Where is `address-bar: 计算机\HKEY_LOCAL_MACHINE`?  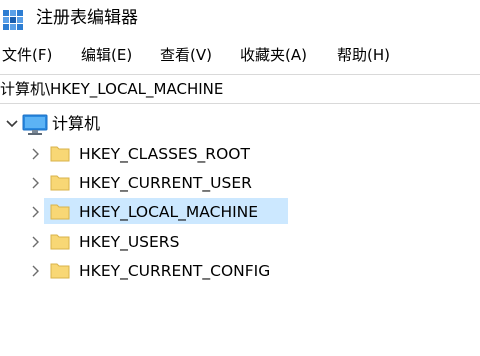
address-bar: 计算机\HKEY_LOCAL_MACHINE is located at coordinates (240, 89).